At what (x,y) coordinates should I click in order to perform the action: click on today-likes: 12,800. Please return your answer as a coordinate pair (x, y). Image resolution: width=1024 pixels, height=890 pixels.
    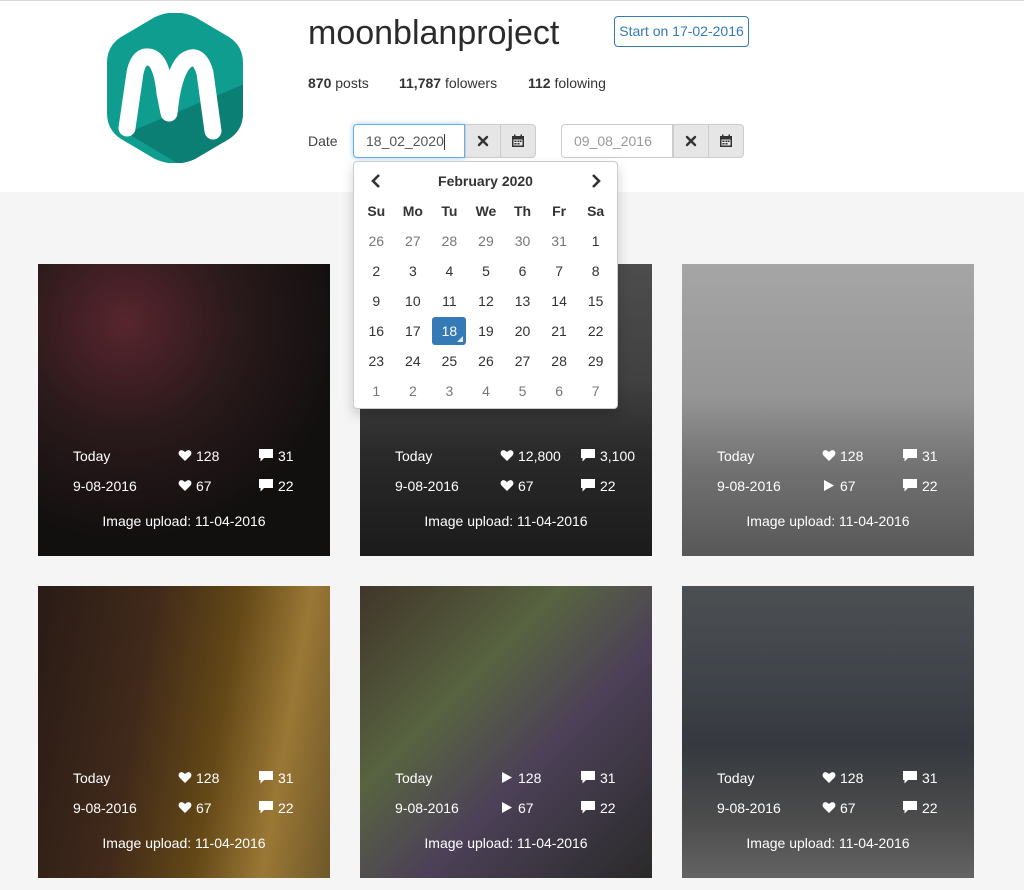
    Looking at the image, I should click on (539, 456).